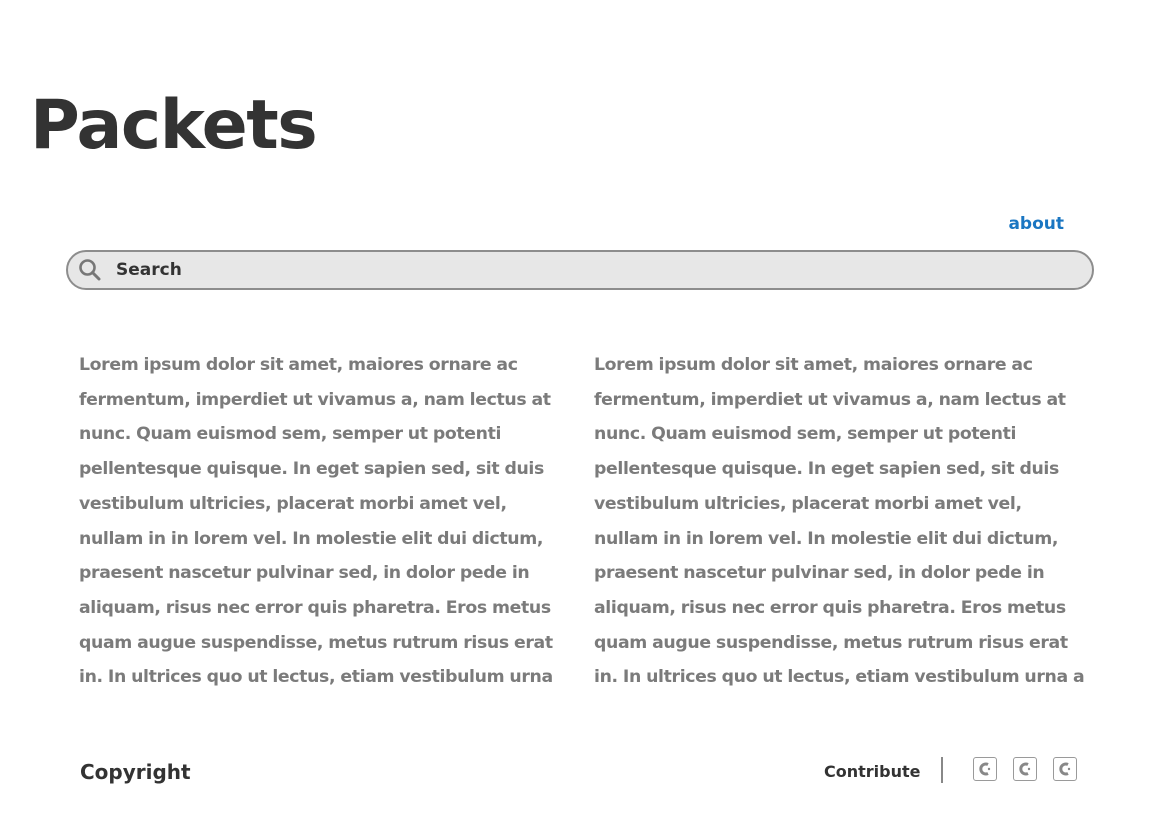 This screenshot has height=814, width=1174. I want to click on footer-divider, so click(942, 770).